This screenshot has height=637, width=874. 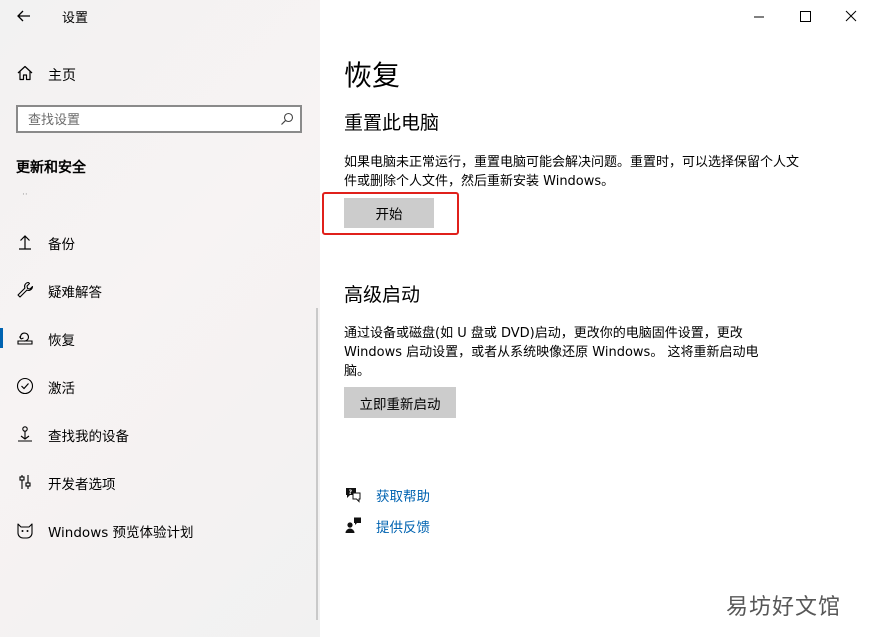 I want to click on maximize-button, so click(x=805, y=17).